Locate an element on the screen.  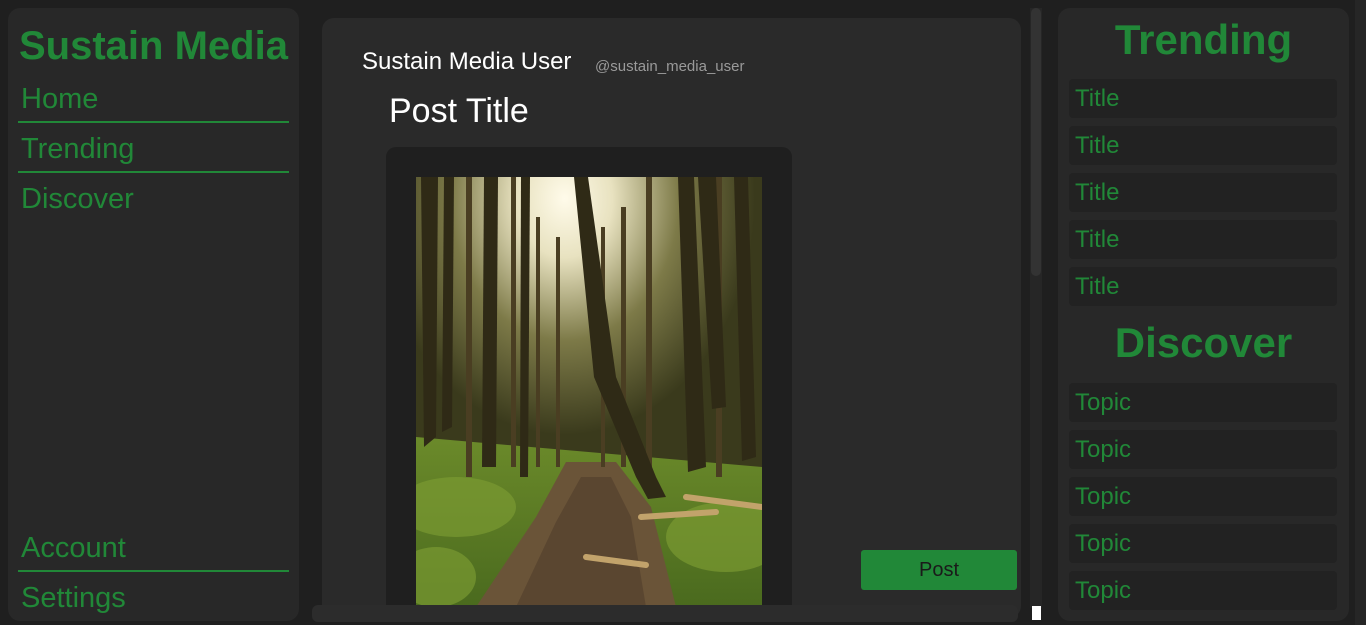
nav-item-settings: Settings is located at coordinates (153, 598).